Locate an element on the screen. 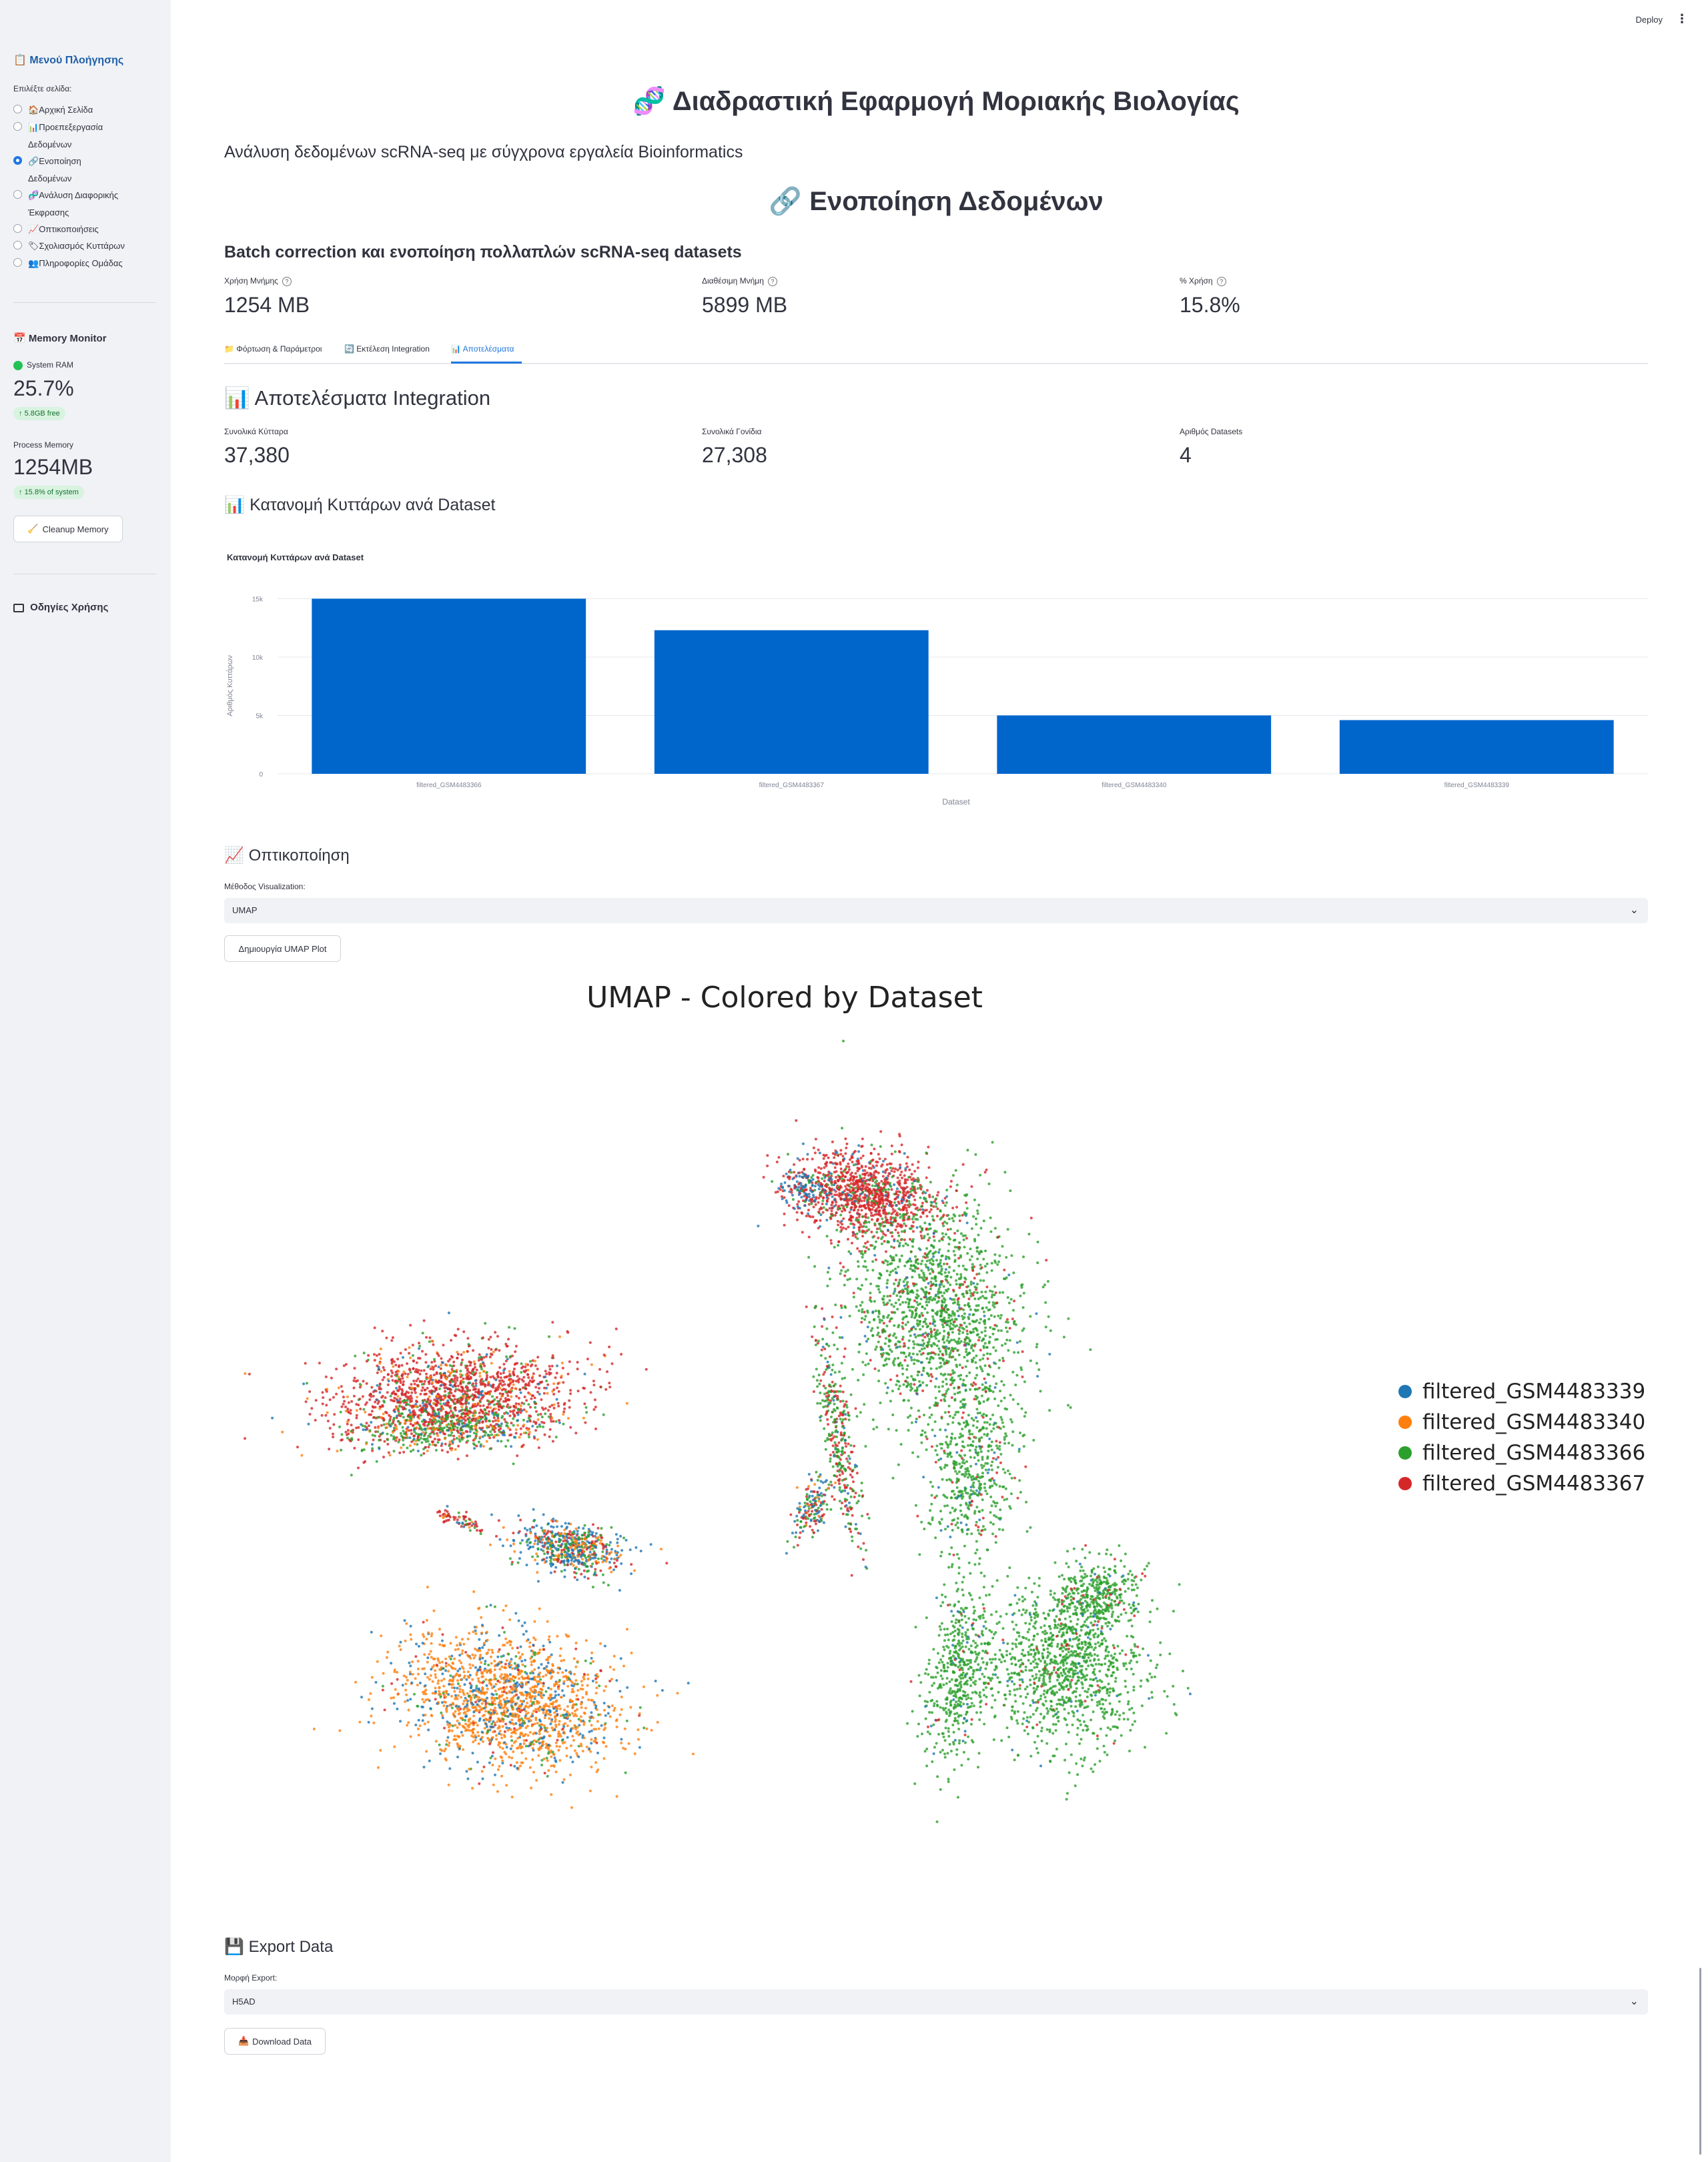 The image size is (1708, 2162). tab-run-integration: 🔄 Εκτέλεση Integration is located at coordinates (387, 349).